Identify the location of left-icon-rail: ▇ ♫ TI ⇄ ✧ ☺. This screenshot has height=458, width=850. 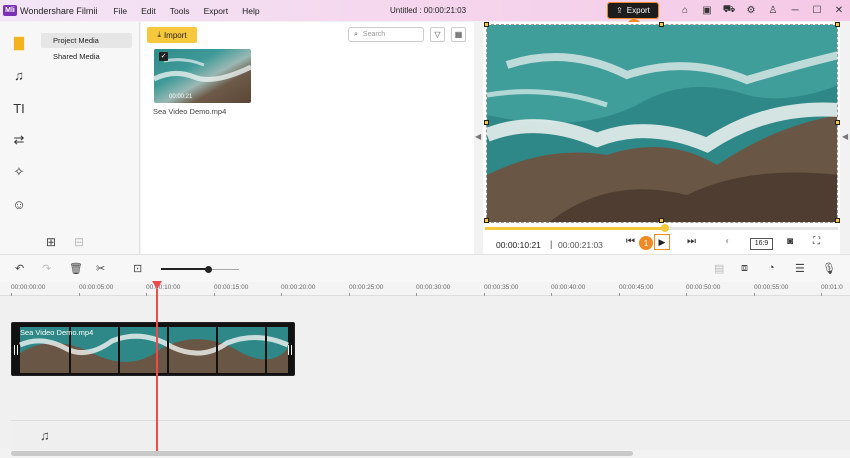
(19, 138).